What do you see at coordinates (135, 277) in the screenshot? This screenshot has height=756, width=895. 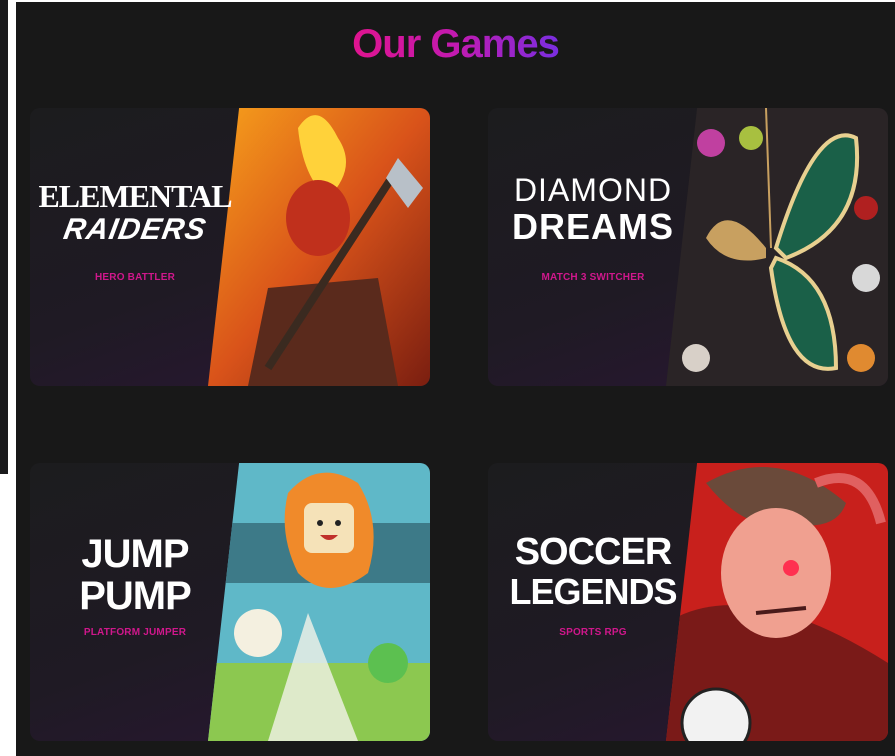 I see `game-genre: HERO BATTLER` at bounding box center [135, 277].